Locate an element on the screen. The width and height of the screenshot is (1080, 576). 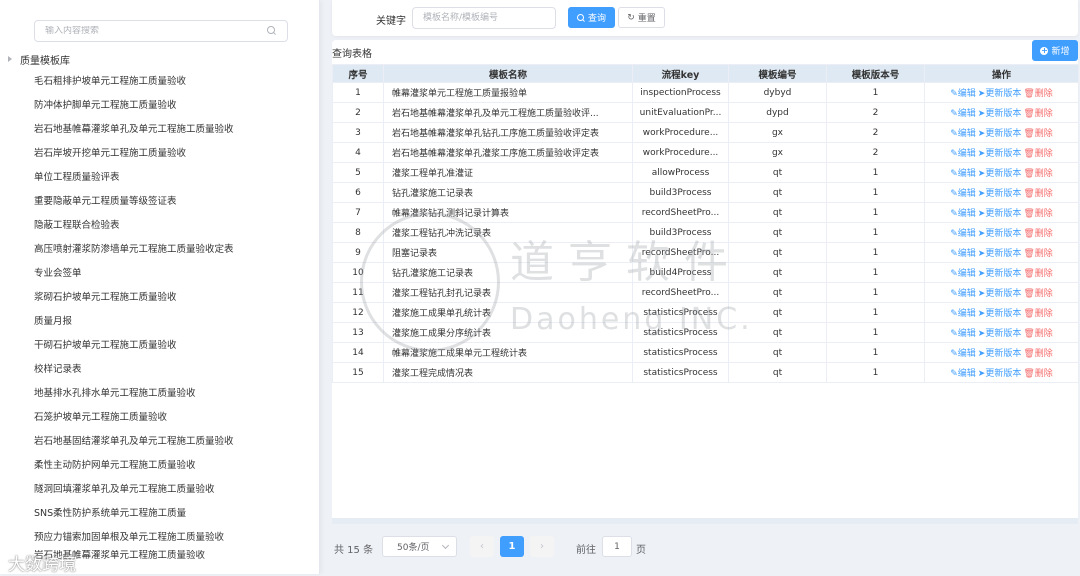
tree-item: 地基排水孔排水单元工程施工质量验收 is located at coordinates (159, 394).